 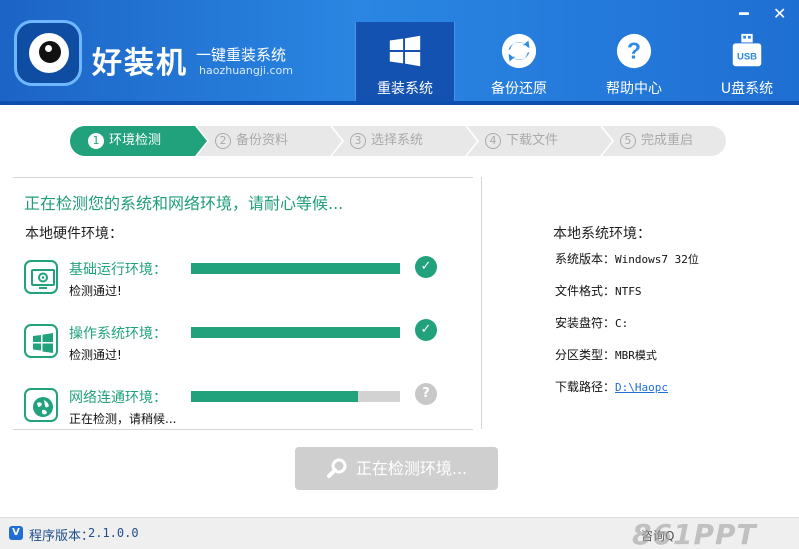 I want to click on brand-slogan: 一键重装系统, so click(x=241, y=55).